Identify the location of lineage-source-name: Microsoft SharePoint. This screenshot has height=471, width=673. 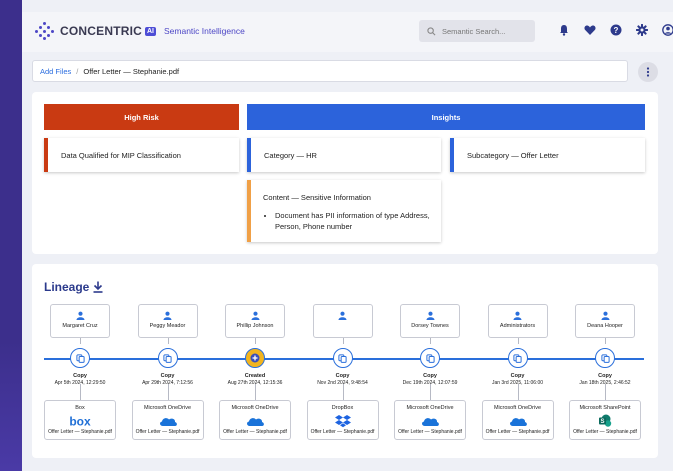
(605, 408).